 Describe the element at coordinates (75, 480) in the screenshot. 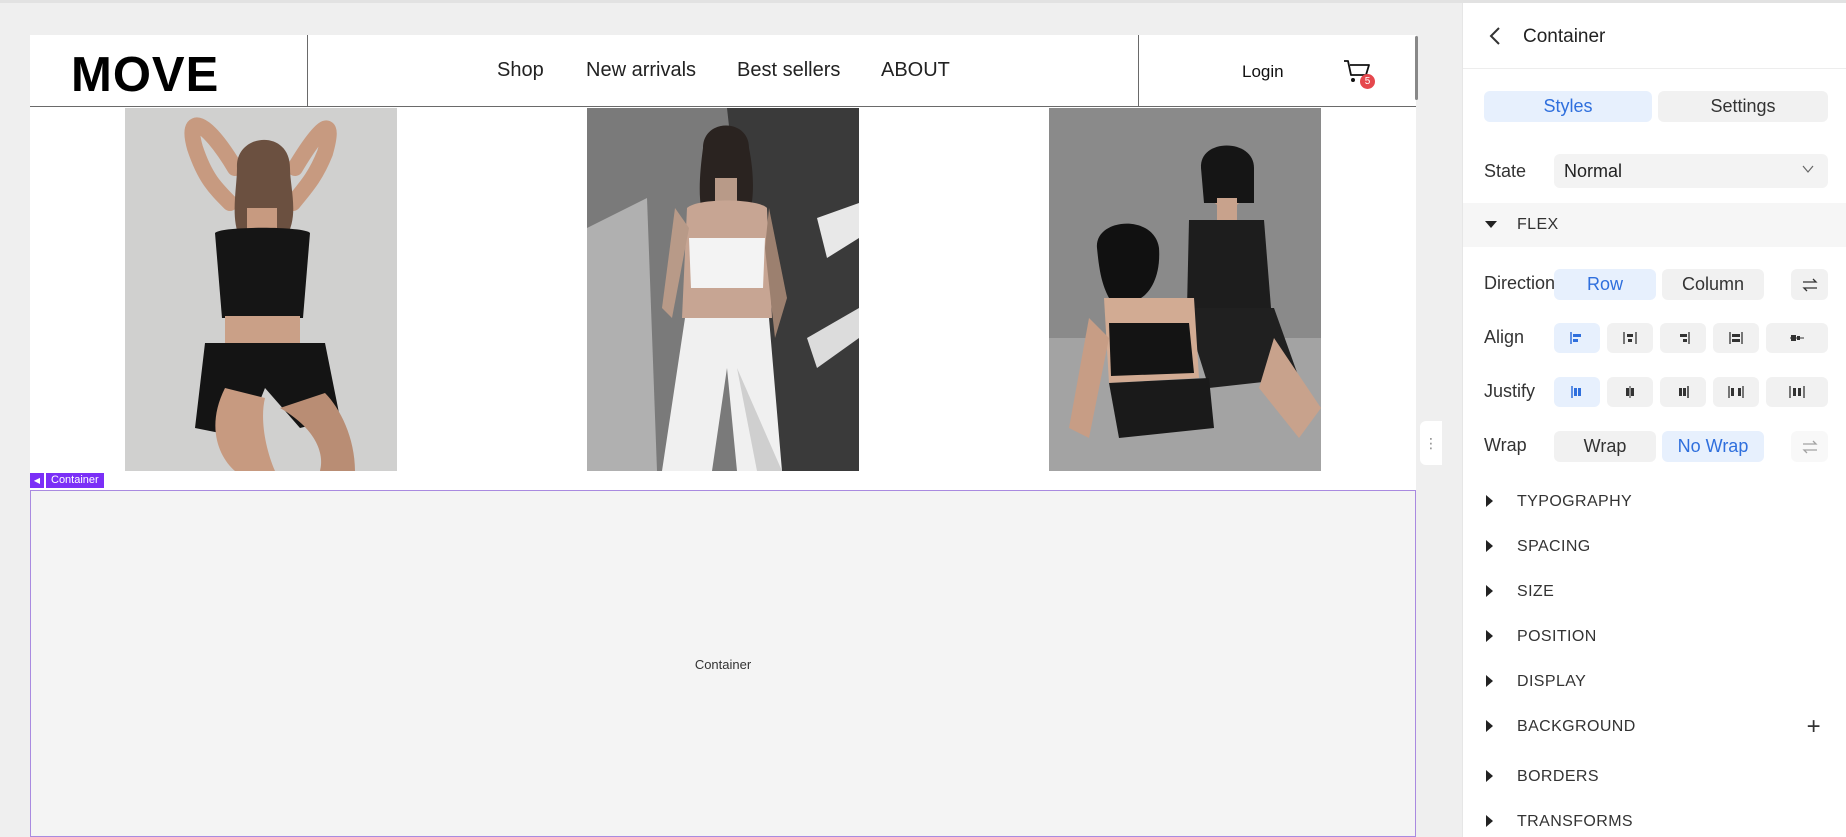

I see `selected-element-label: Container` at that location.